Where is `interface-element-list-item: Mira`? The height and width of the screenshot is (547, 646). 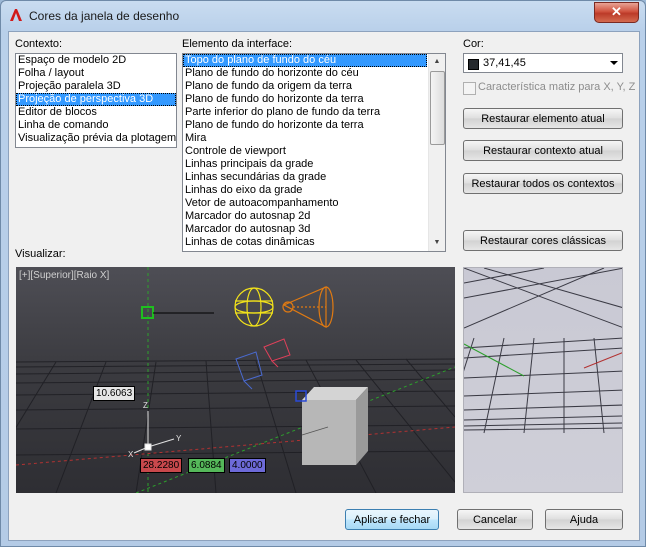 interface-element-list-item: Mira is located at coordinates (305, 138).